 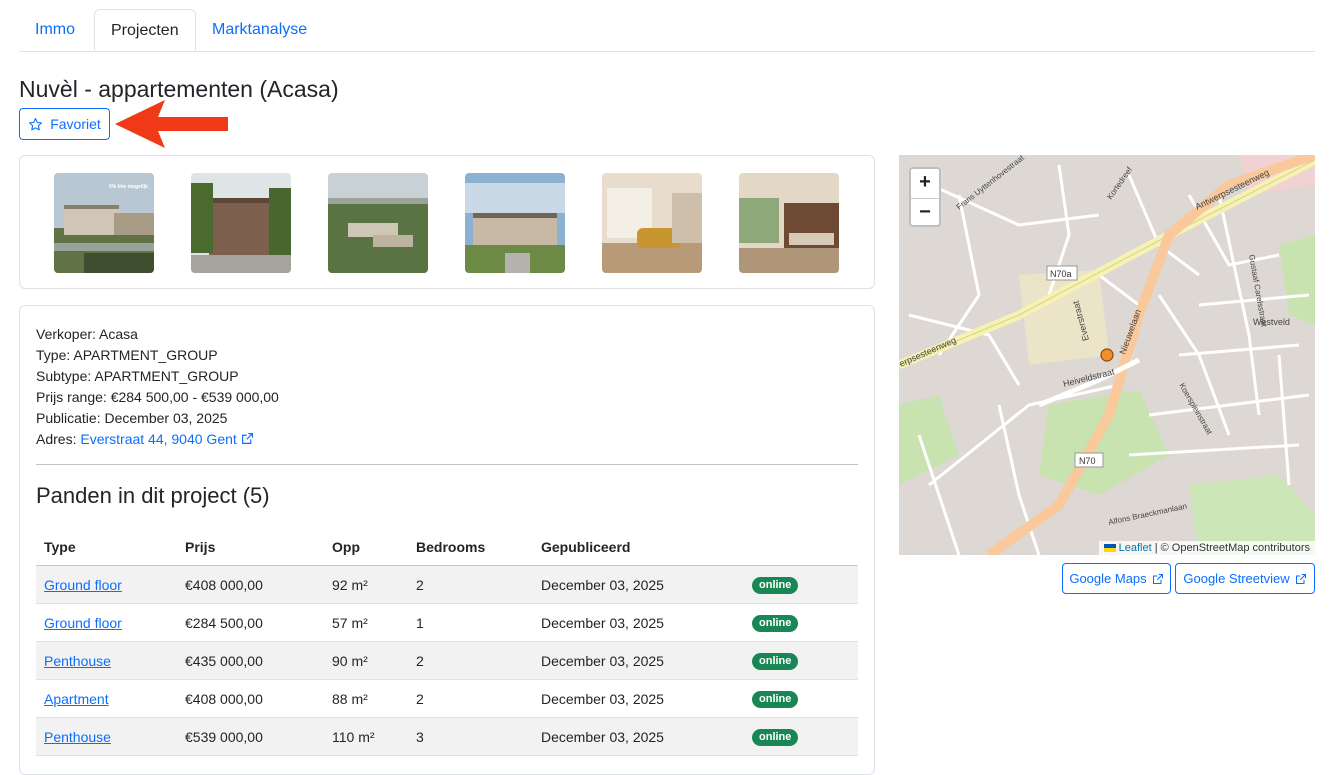 What do you see at coordinates (366, 698) in the screenshot?
I see `unit-area: 88 m²` at bounding box center [366, 698].